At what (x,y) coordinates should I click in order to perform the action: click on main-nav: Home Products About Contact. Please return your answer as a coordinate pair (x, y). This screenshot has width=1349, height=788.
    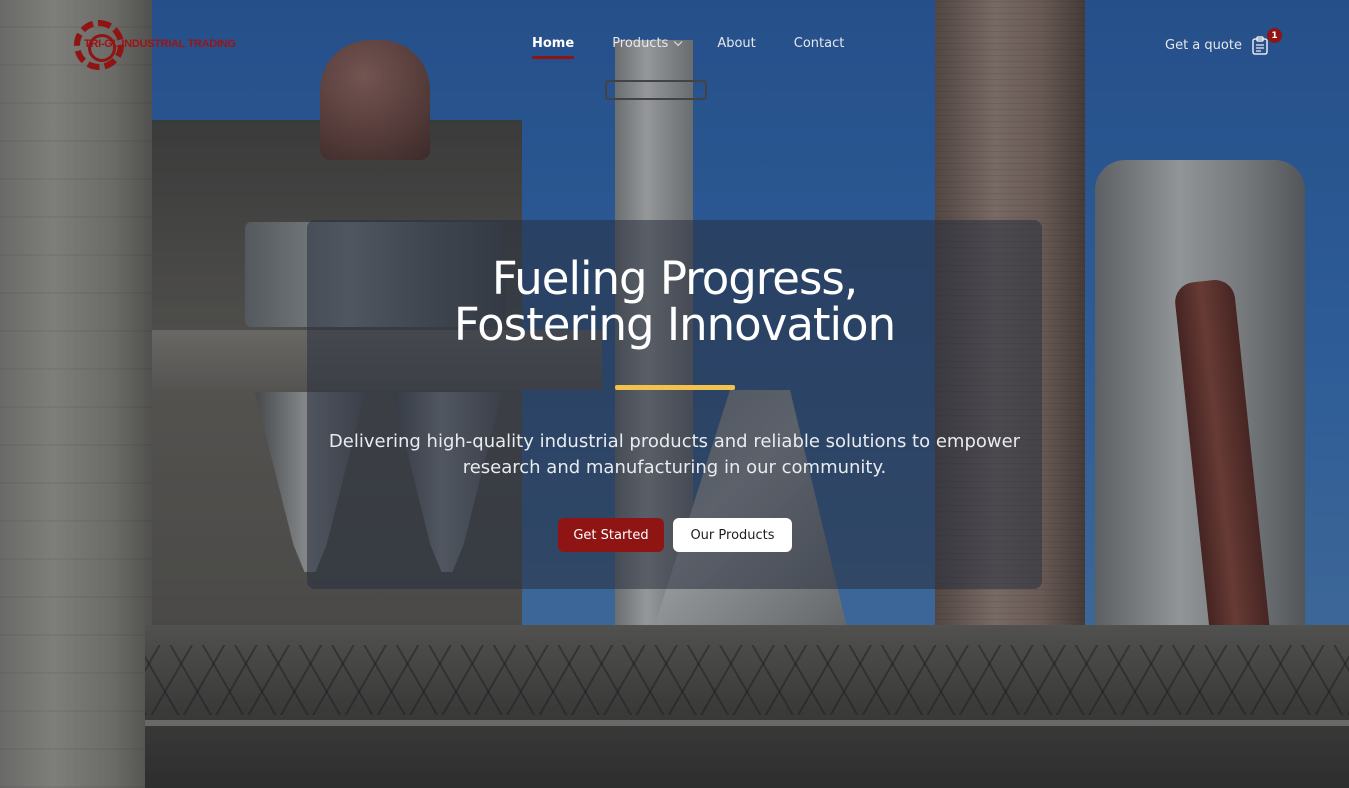
    Looking at the image, I should click on (707, 47).